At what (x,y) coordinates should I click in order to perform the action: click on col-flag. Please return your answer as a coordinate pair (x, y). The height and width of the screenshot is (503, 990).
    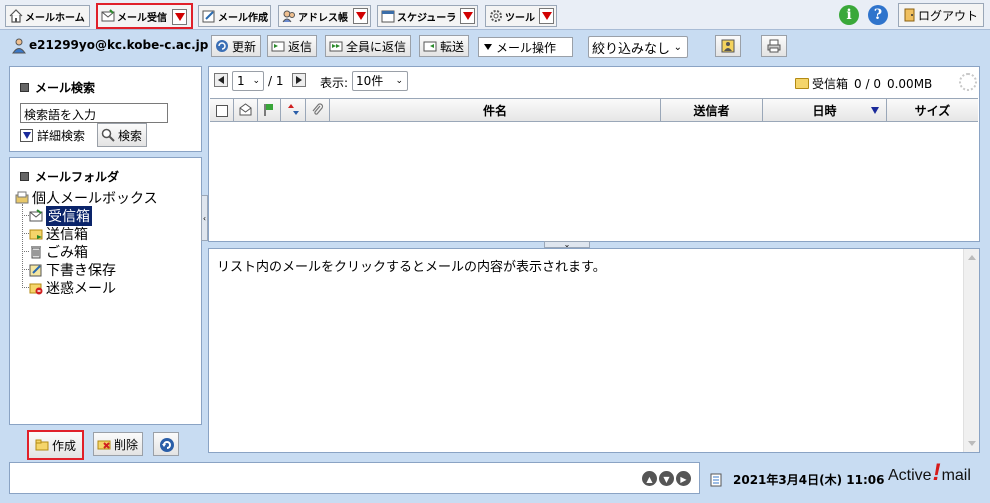
    Looking at the image, I should click on (269, 110).